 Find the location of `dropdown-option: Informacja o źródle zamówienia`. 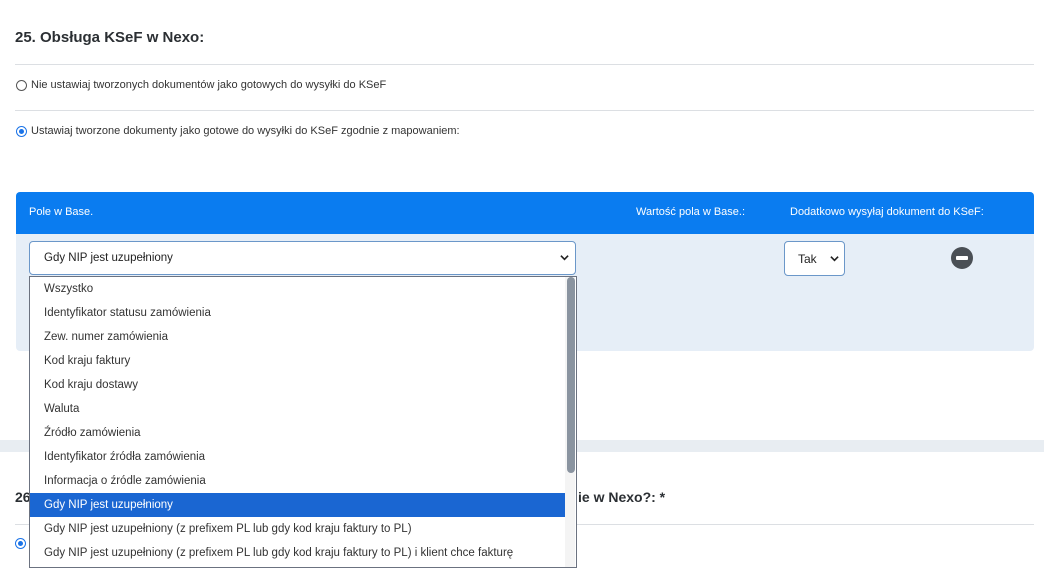

dropdown-option: Informacja o źródle zamówienia is located at coordinates (298, 481).